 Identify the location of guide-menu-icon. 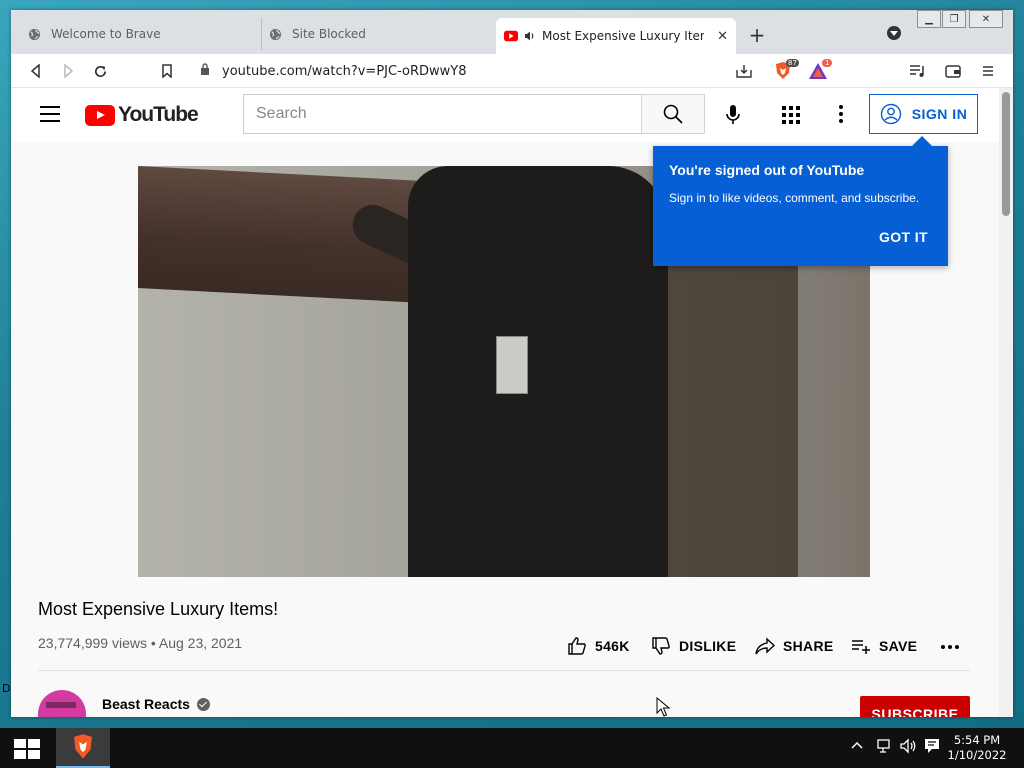
(50, 114).